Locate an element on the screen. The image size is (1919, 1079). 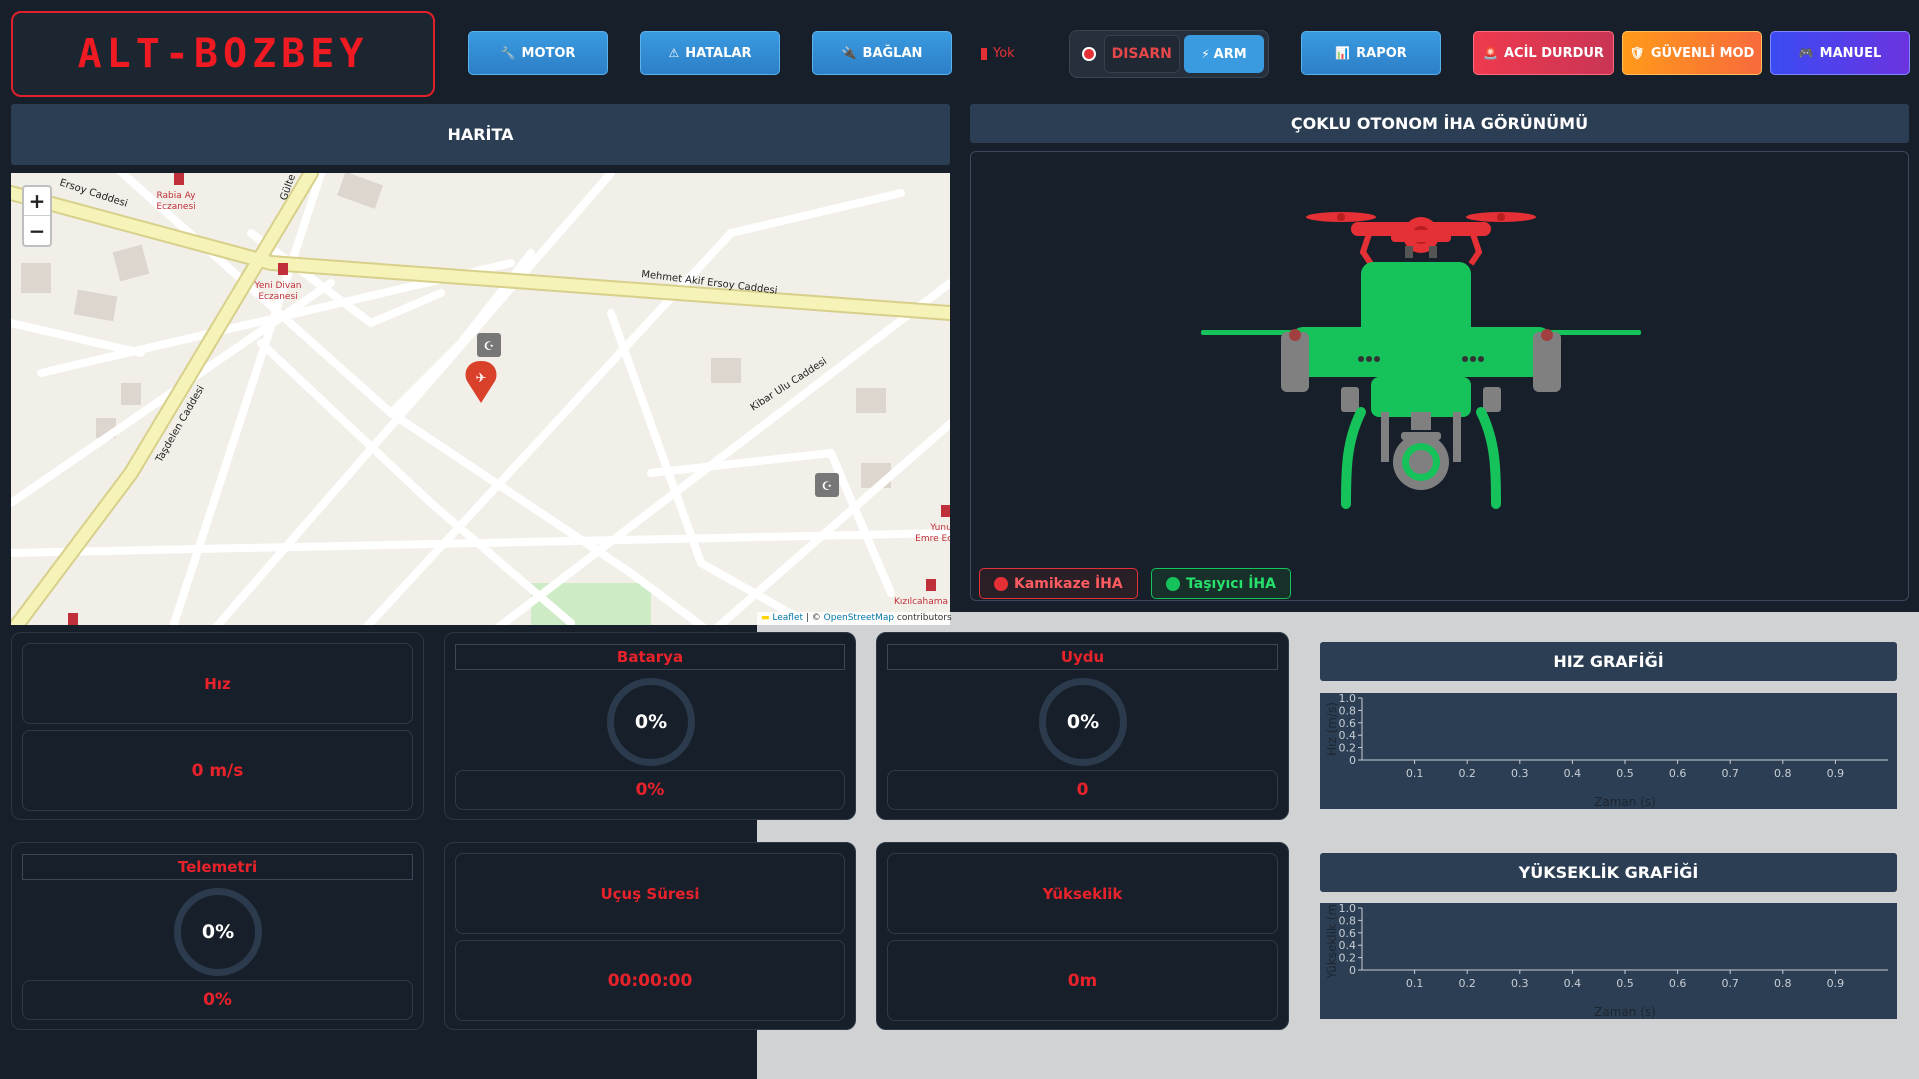
poi-label: Yunu is located at coordinates (939, 528).